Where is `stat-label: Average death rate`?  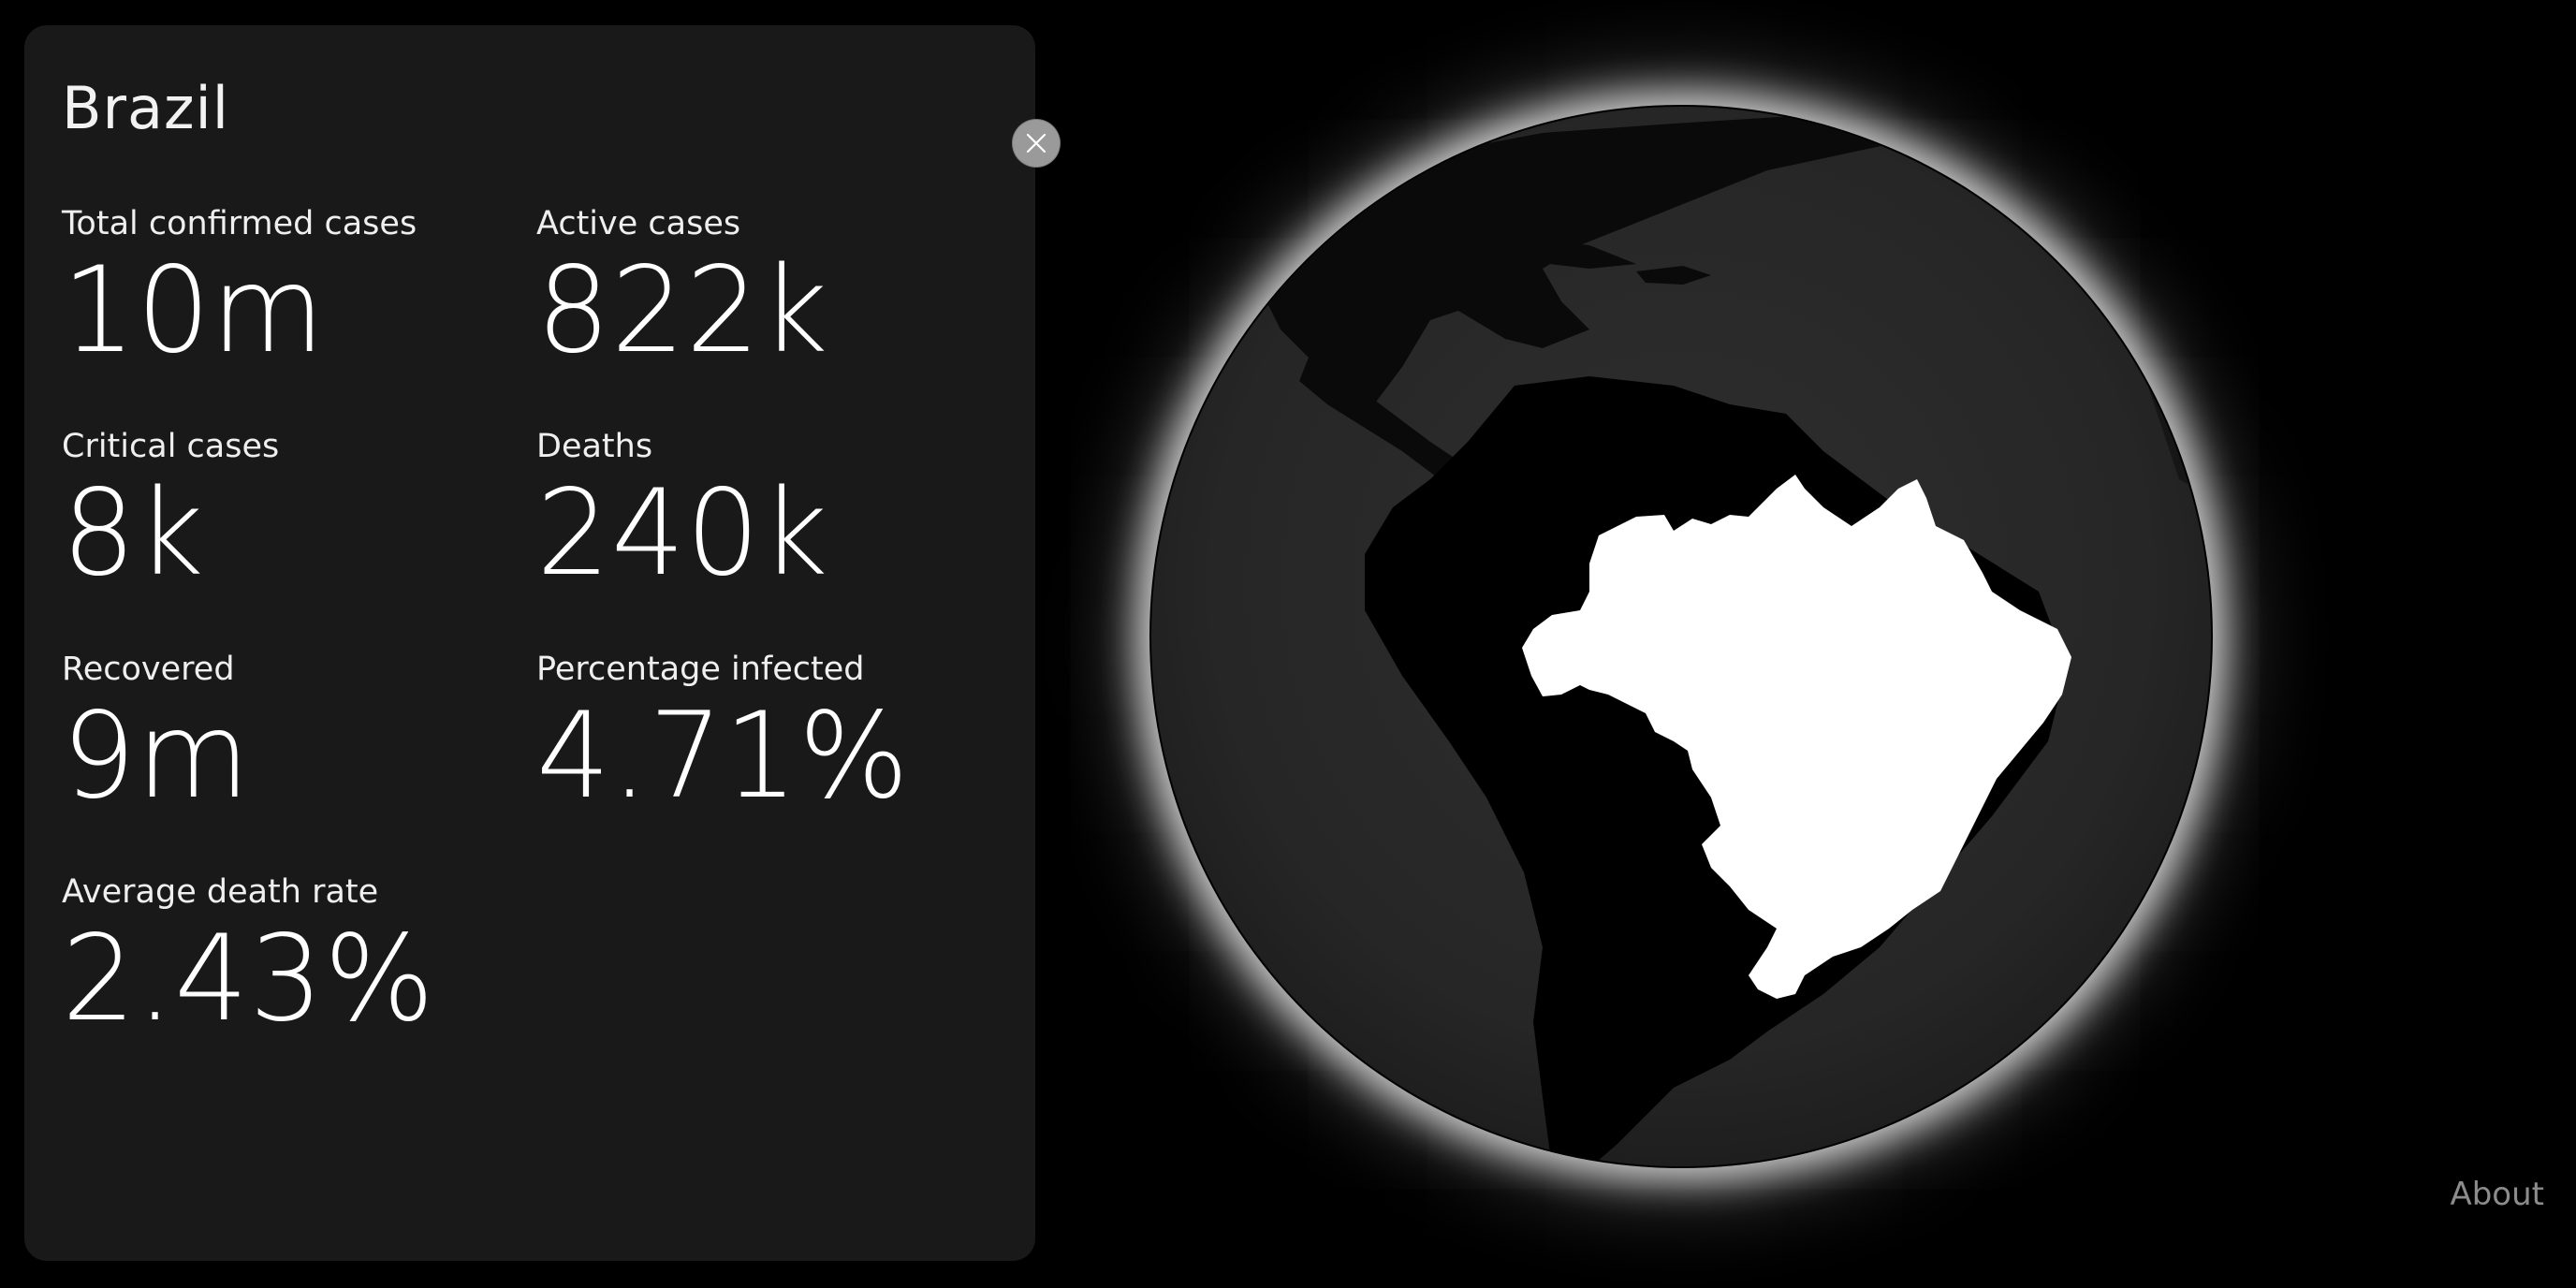
stat-label: Average death rate is located at coordinates (220, 892).